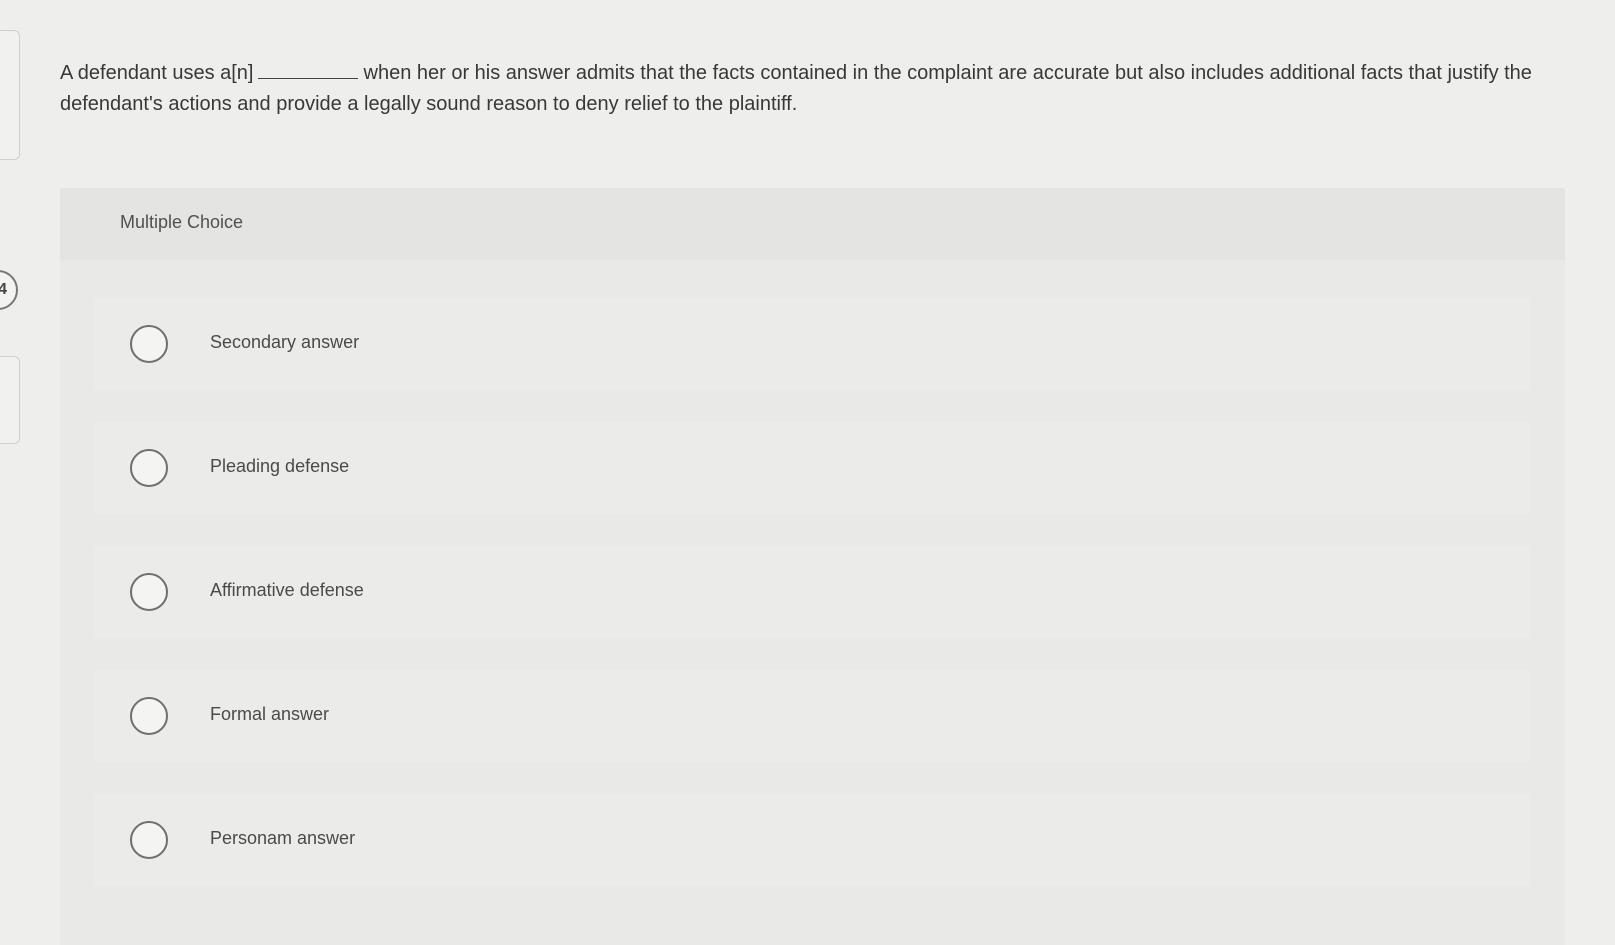 Image resolution: width=1615 pixels, height=945 pixels. Describe the element at coordinates (812, 344) in the screenshot. I see `choice-option: Secondary answer` at that location.